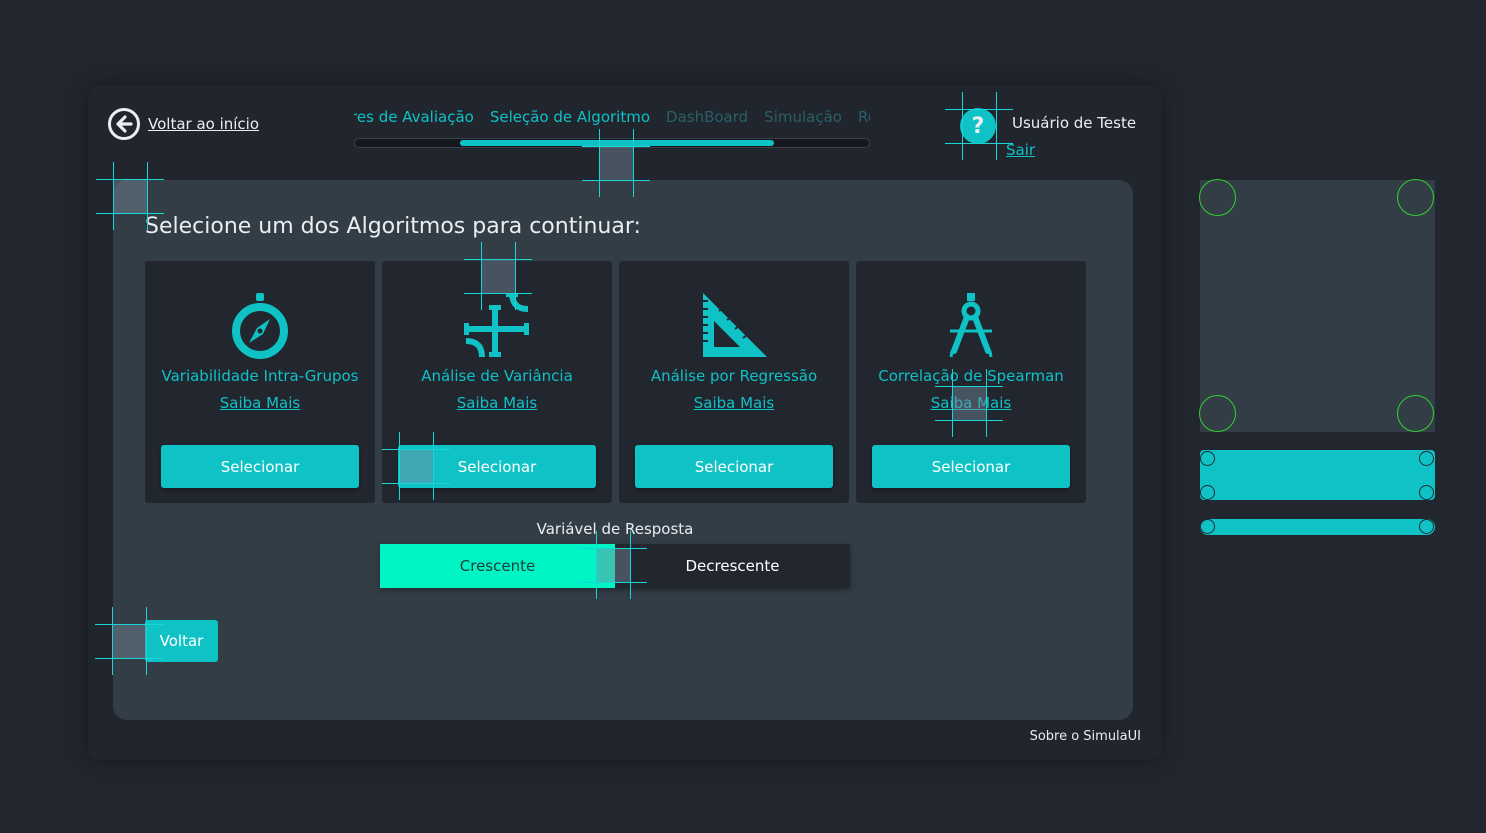 The height and width of the screenshot is (833, 1486). I want to click on back-to-home: Voltar ao início, so click(183, 124).